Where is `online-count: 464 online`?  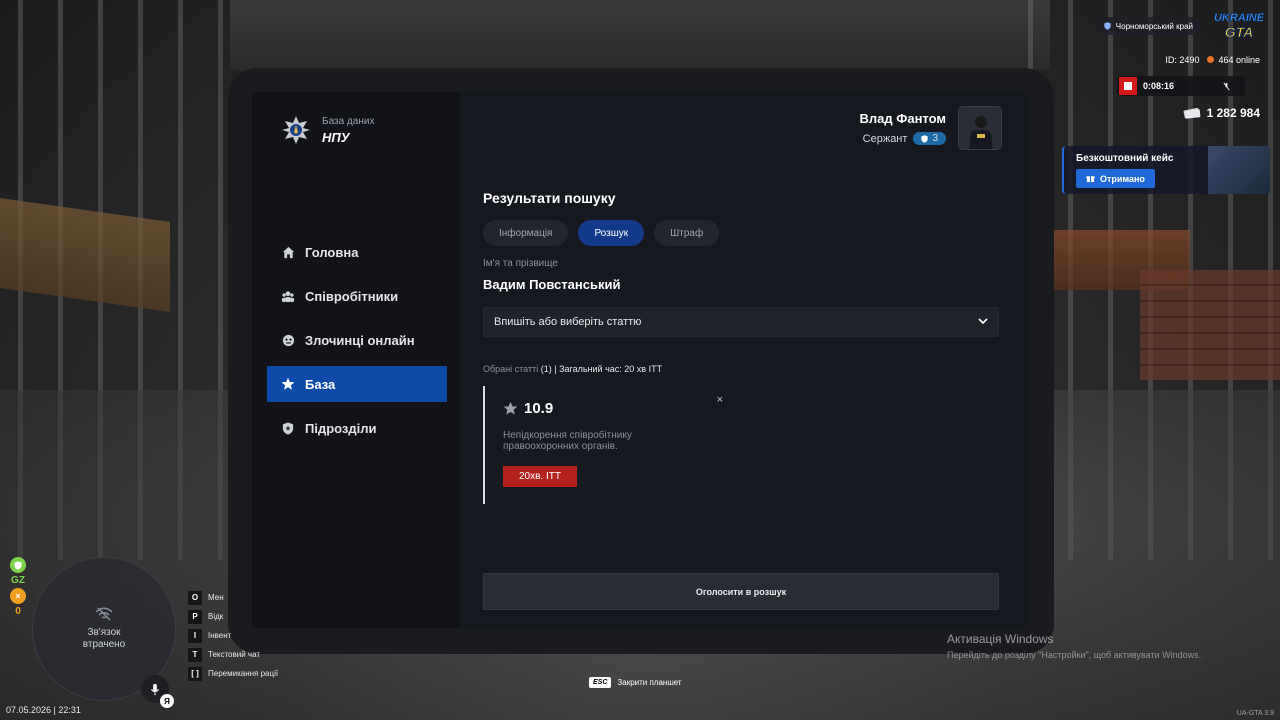
online-count: 464 online is located at coordinates (1233, 60).